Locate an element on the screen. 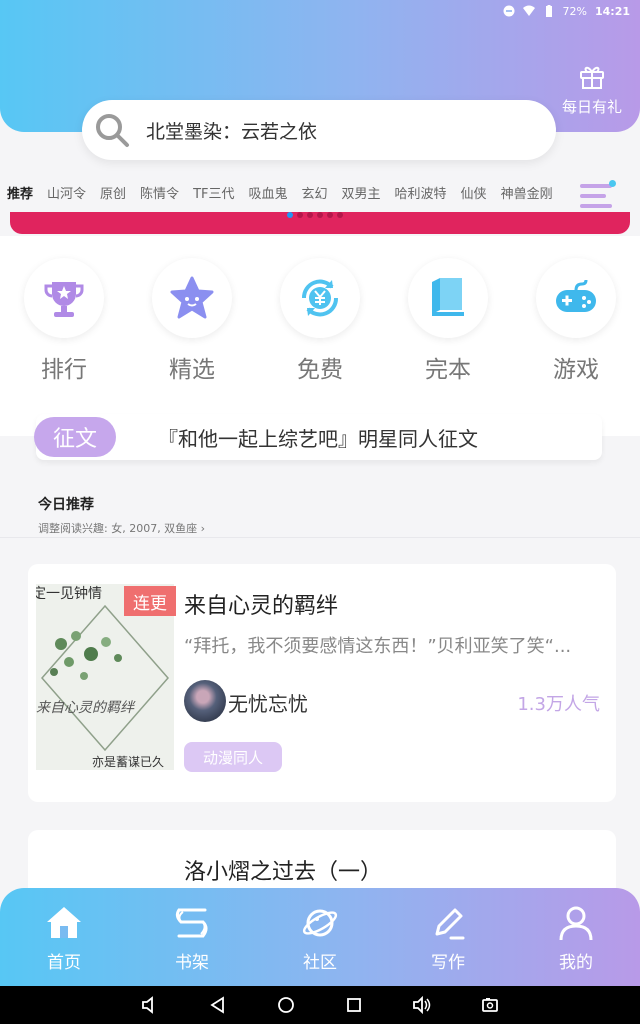 This screenshot has height=1024, width=640. tab-vampire: 吸血鬼 is located at coordinates (267, 192).